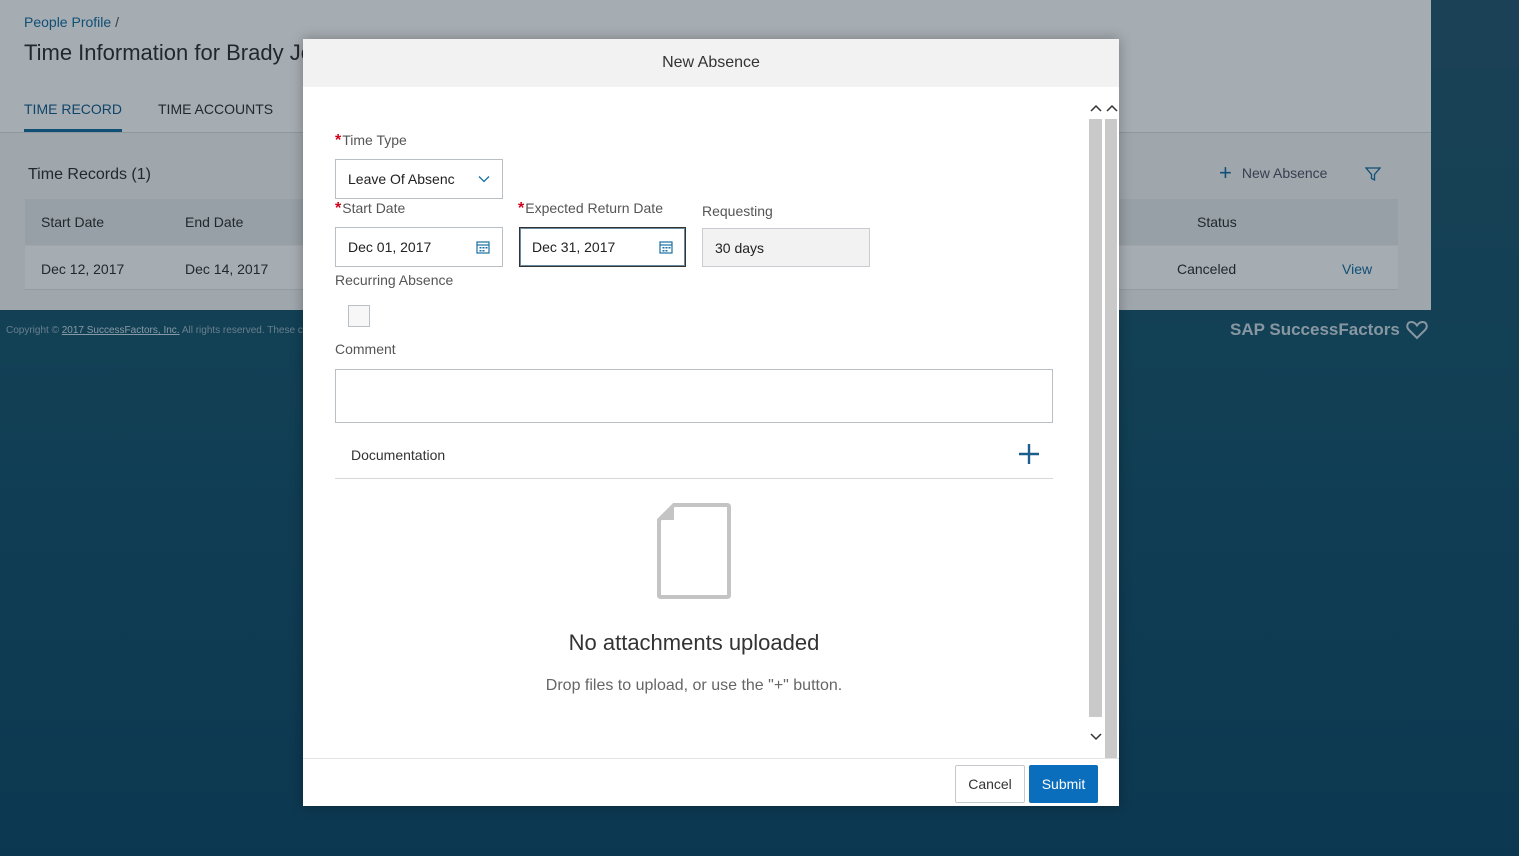  What do you see at coordinates (711, 63) in the screenshot?
I see `dialog-title: New Absence` at bounding box center [711, 63].